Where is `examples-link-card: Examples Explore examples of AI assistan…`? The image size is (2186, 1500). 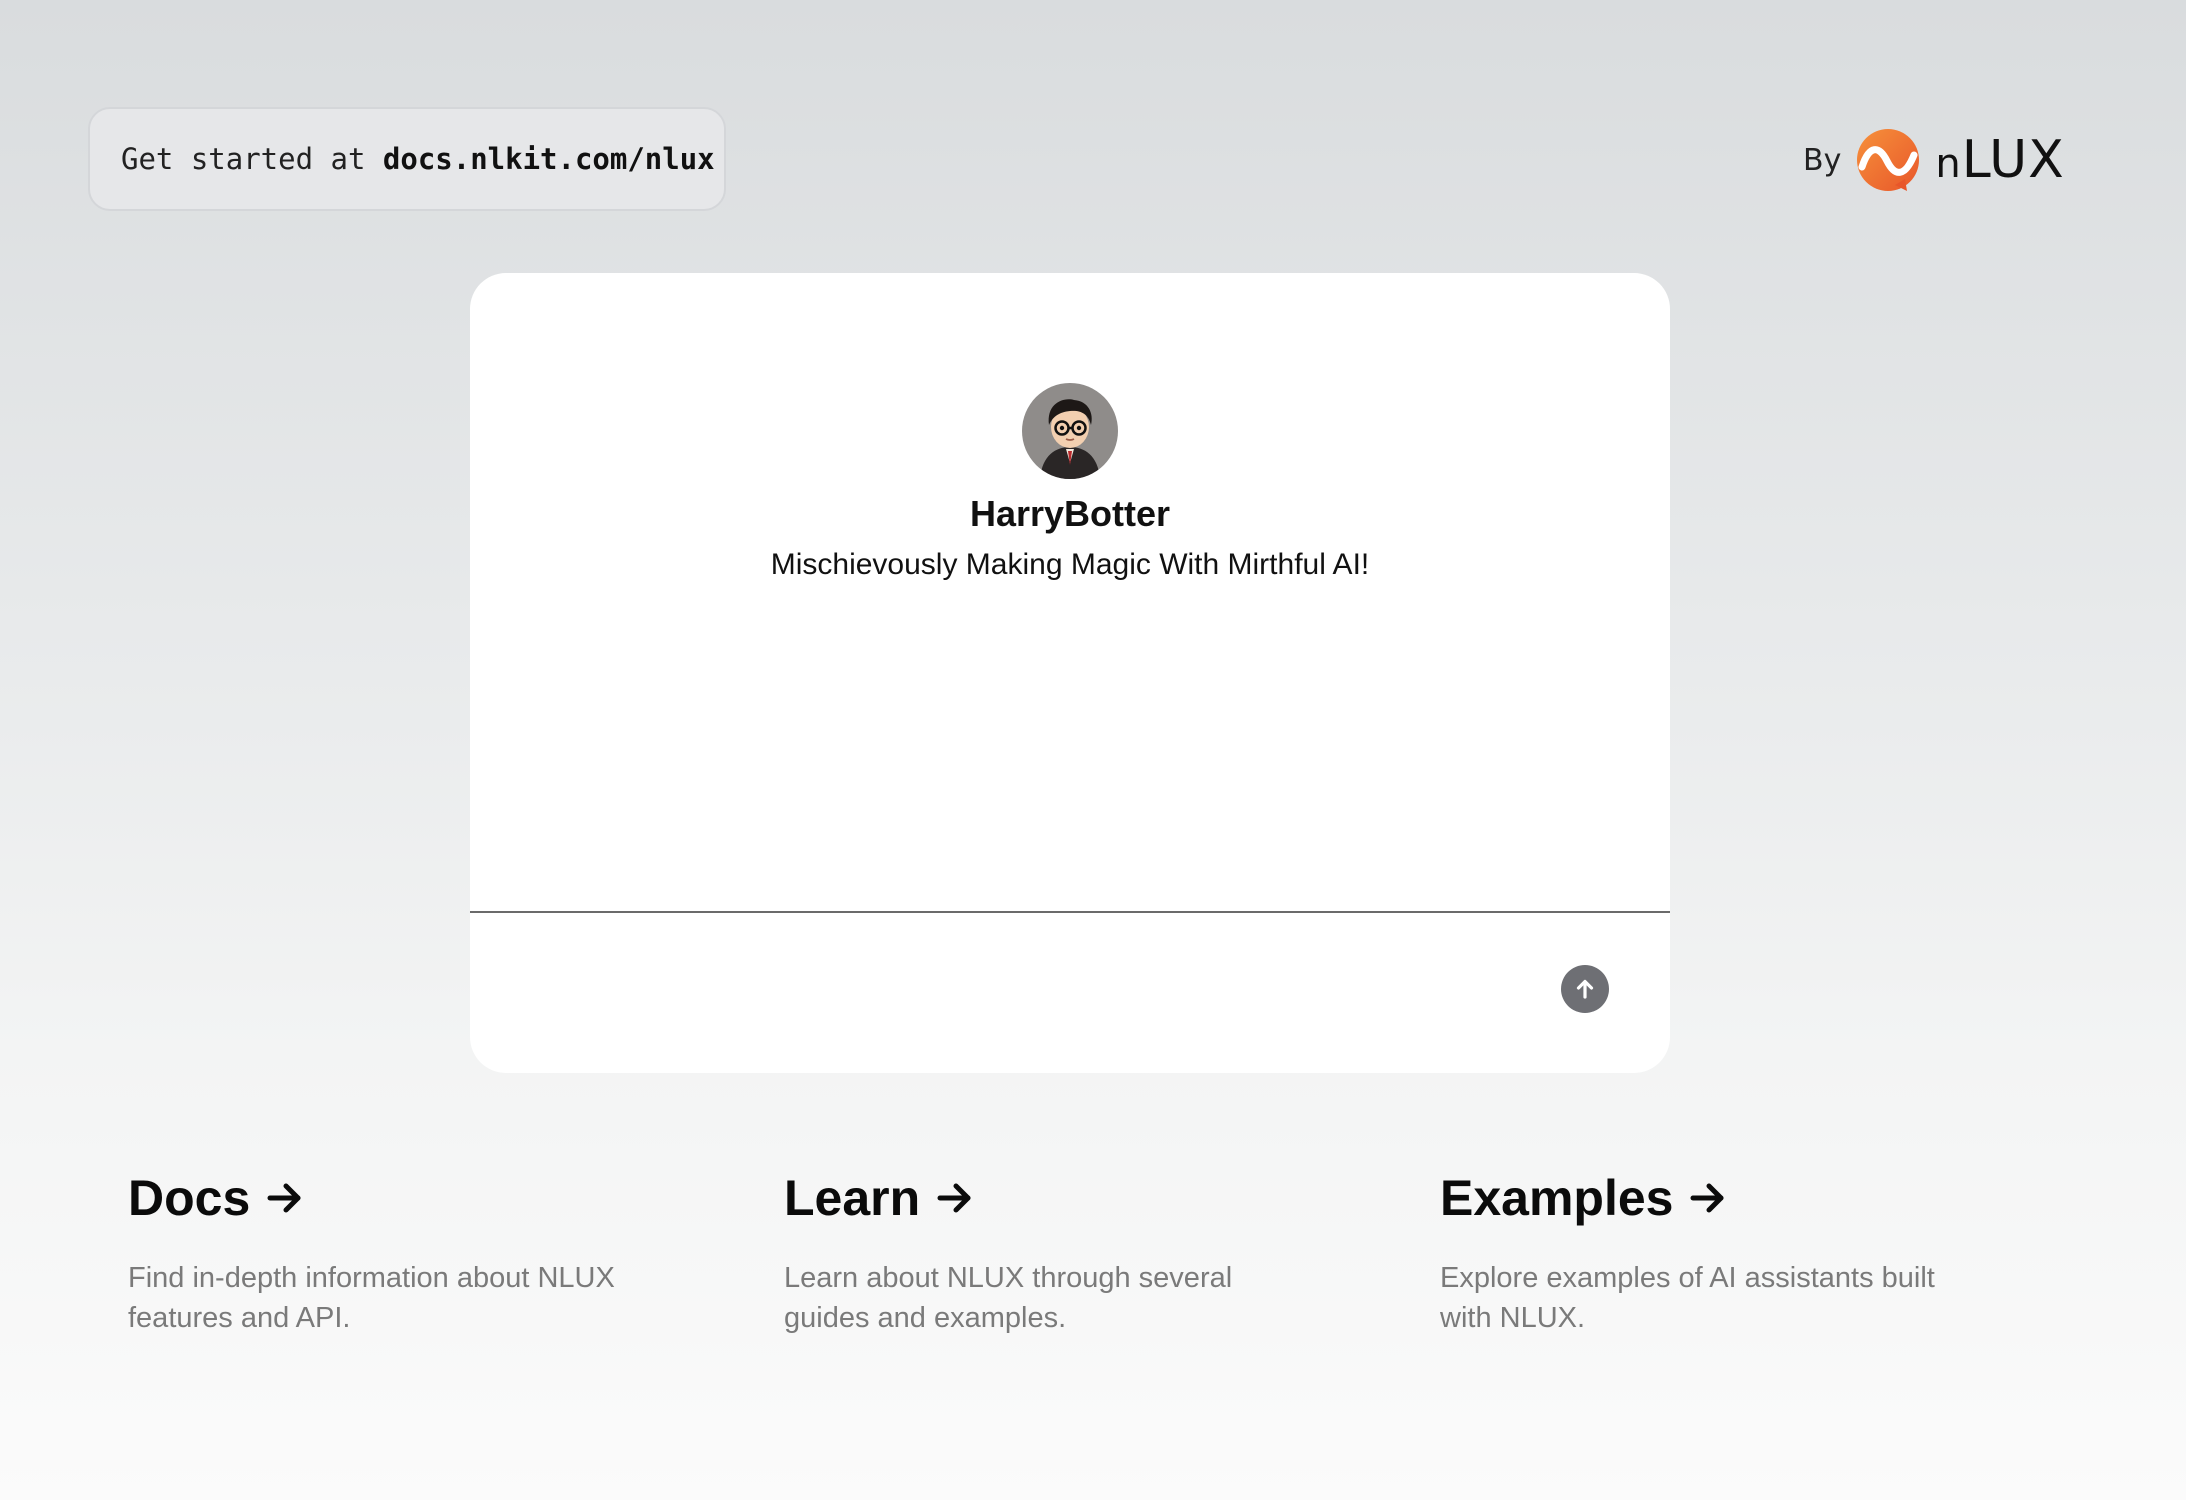 examples-link-card: Examples Explore examples of AI assistan… is located at coordinates (1720, 1249).